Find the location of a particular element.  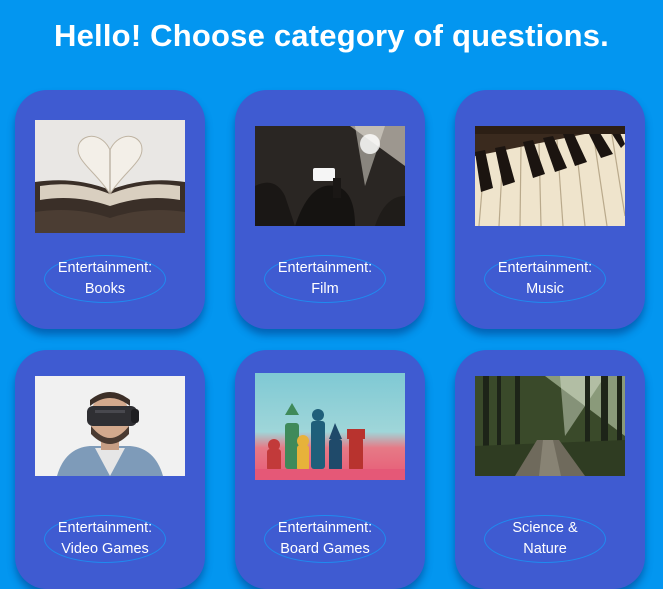

category-label-science-nature: Science & Nature is located at coordinates (545, 539).